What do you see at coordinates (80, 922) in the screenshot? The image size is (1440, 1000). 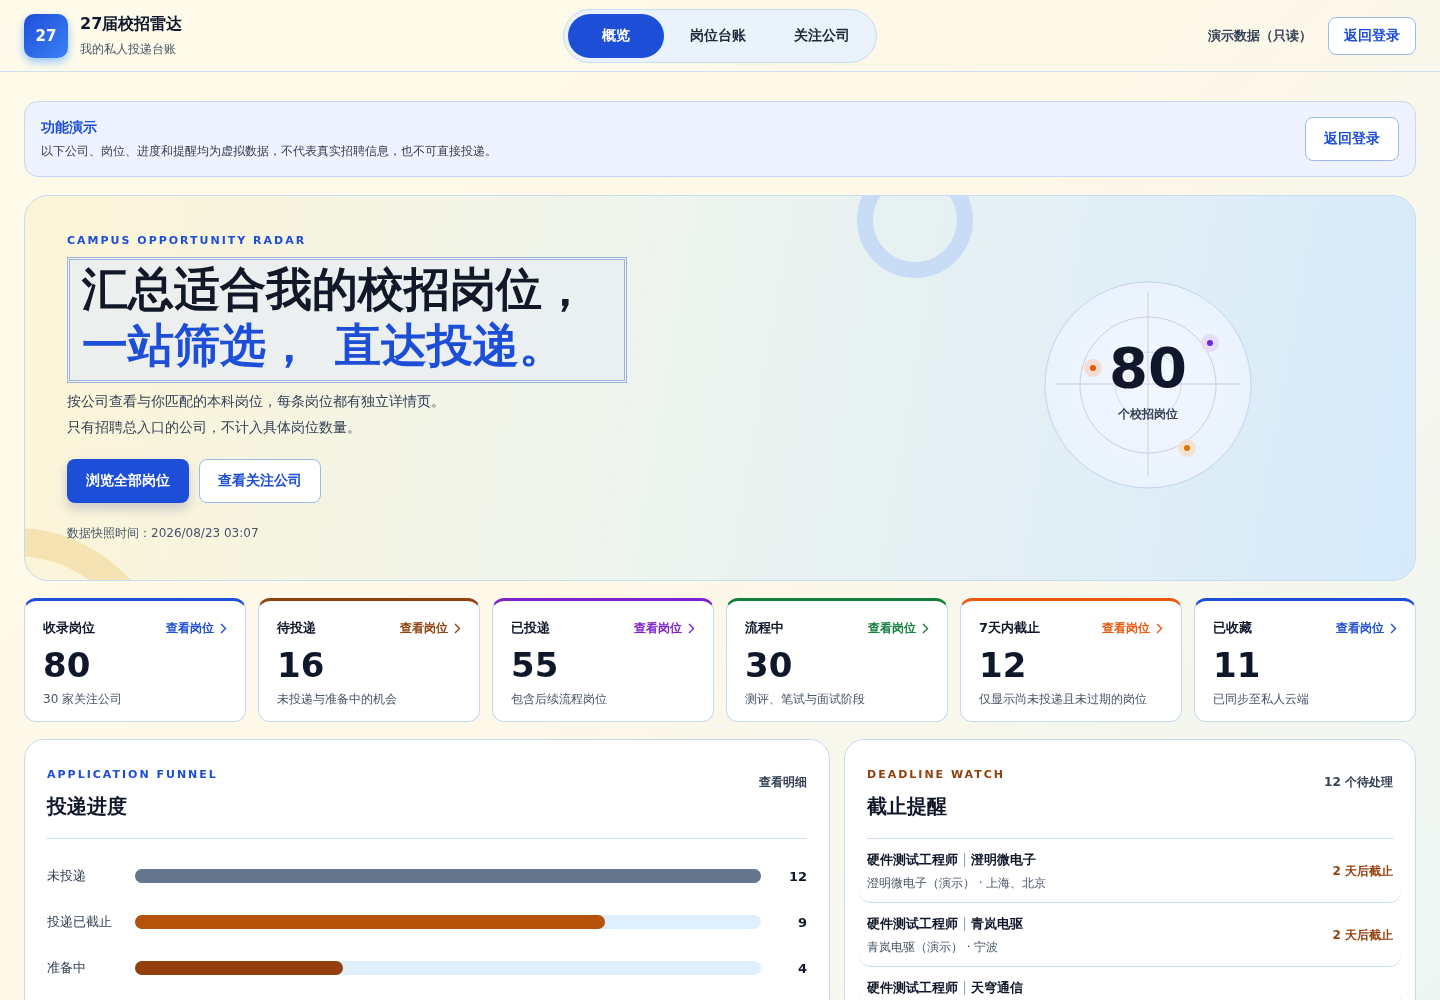 I see `funnel-label: 投递已截止` at bounding box center [80, 922].